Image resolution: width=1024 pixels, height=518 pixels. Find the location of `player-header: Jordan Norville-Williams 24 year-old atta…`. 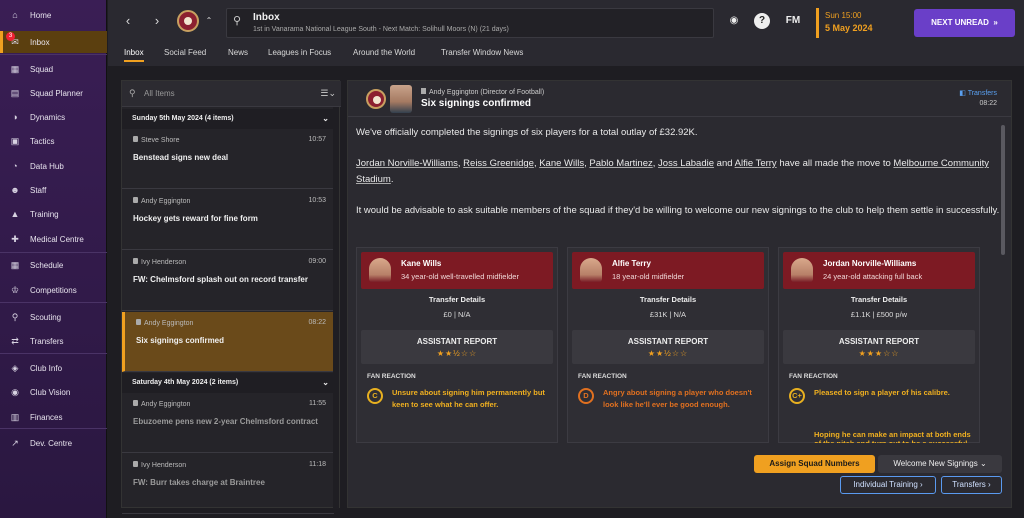

player-header: Jordan Norville-Williams 24 year-old atta… is located at coordinates (879, 270).